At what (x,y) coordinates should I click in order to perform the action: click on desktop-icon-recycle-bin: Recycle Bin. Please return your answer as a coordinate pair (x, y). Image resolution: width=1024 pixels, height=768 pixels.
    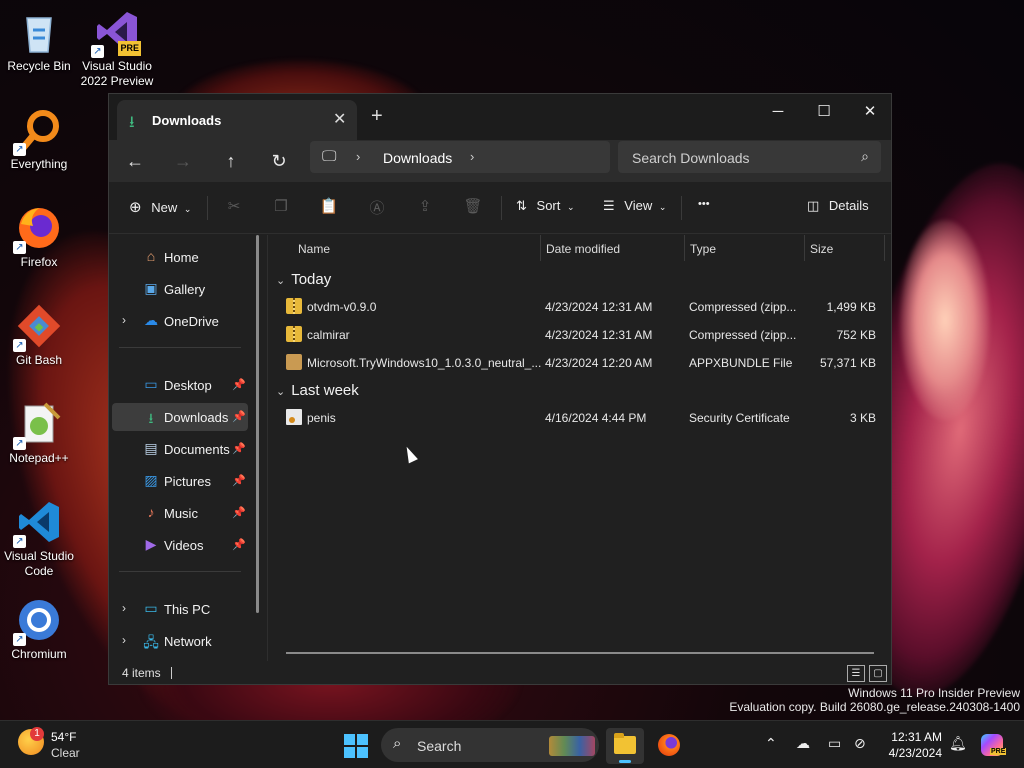
    Looking at the image, I should click on (39, 41).